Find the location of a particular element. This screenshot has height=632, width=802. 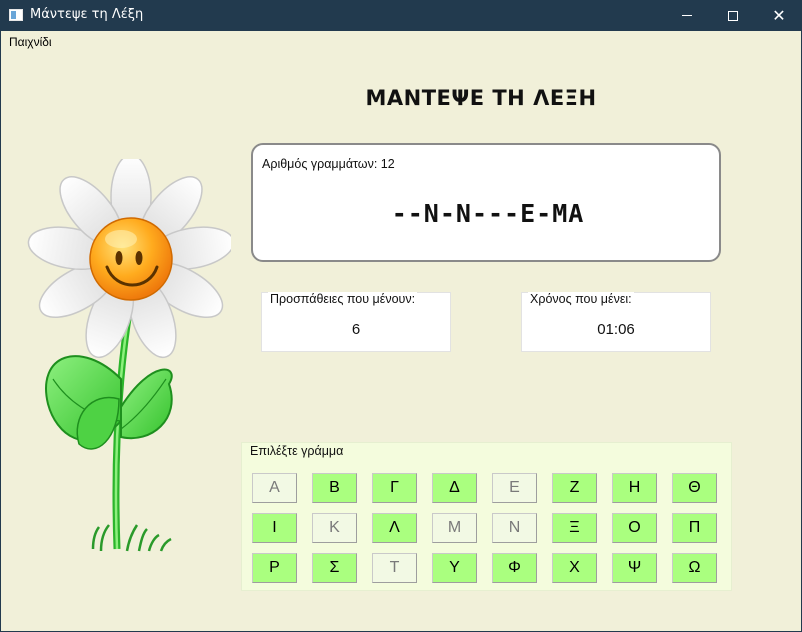

letter-button: Χ is located at coordinates (574, 568).